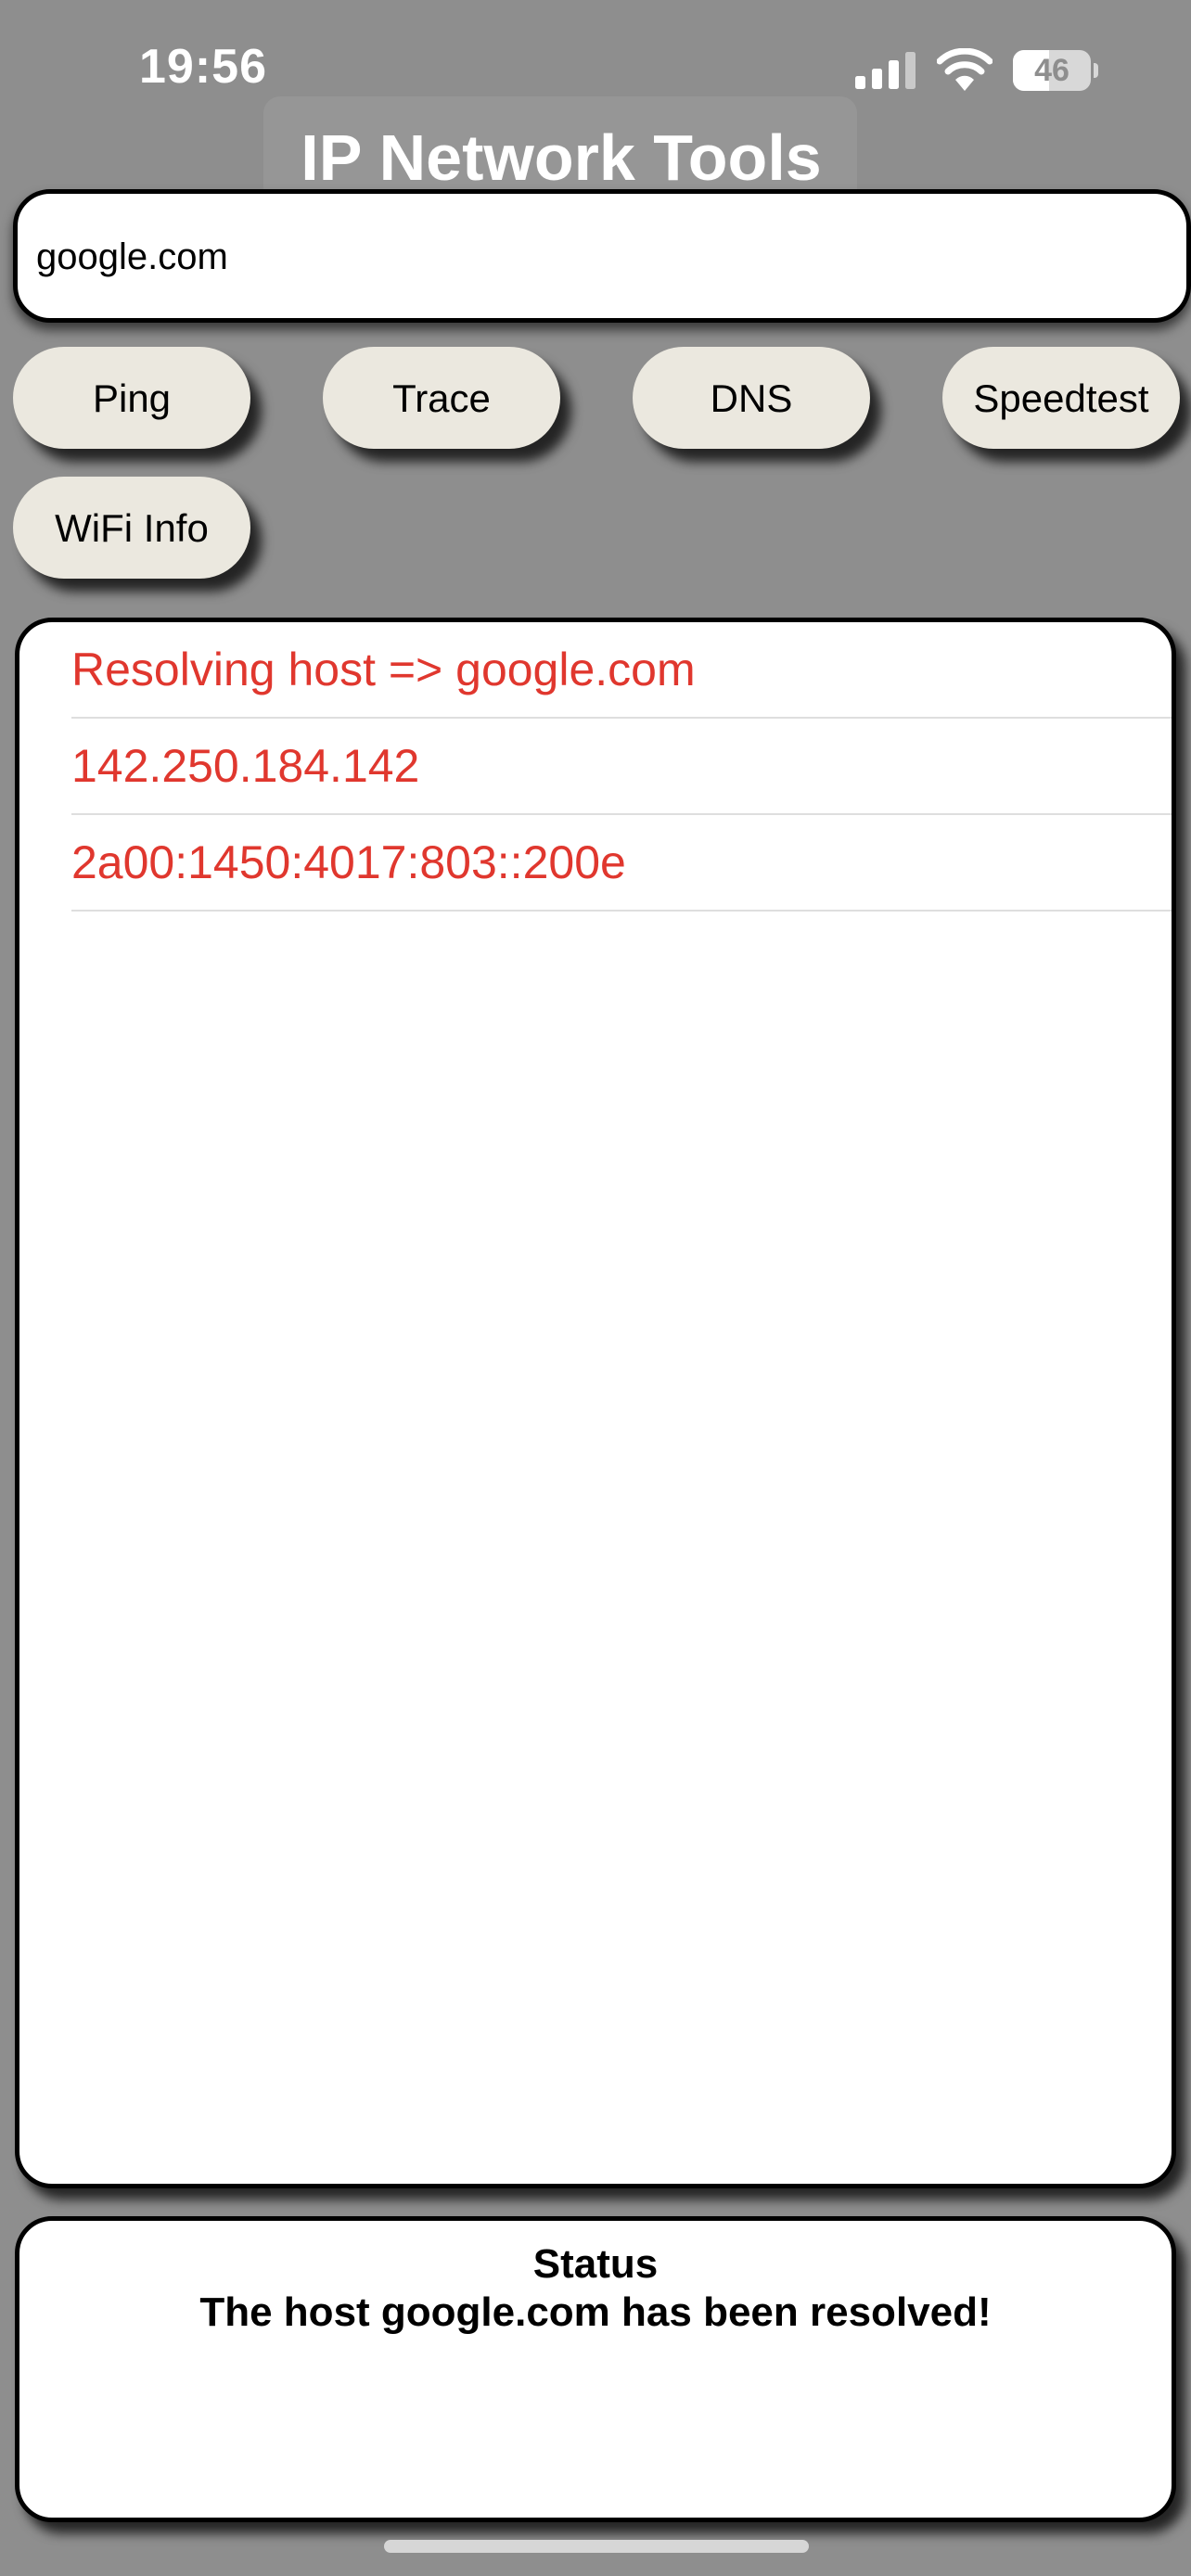 The width and height of the screenshot is (1191, 2576). What do you see at coordinates (621, 767) in the screenshot?
I see `list-item: 142.250.184.142` at bounding box center [621, 767].